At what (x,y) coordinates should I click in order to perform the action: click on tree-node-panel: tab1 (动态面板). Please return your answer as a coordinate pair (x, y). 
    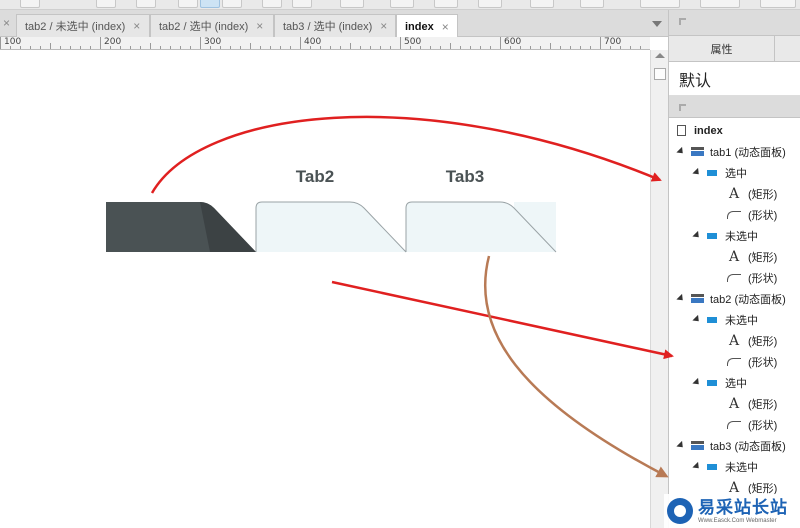
    Looking at the image, I should click on (734, 151).